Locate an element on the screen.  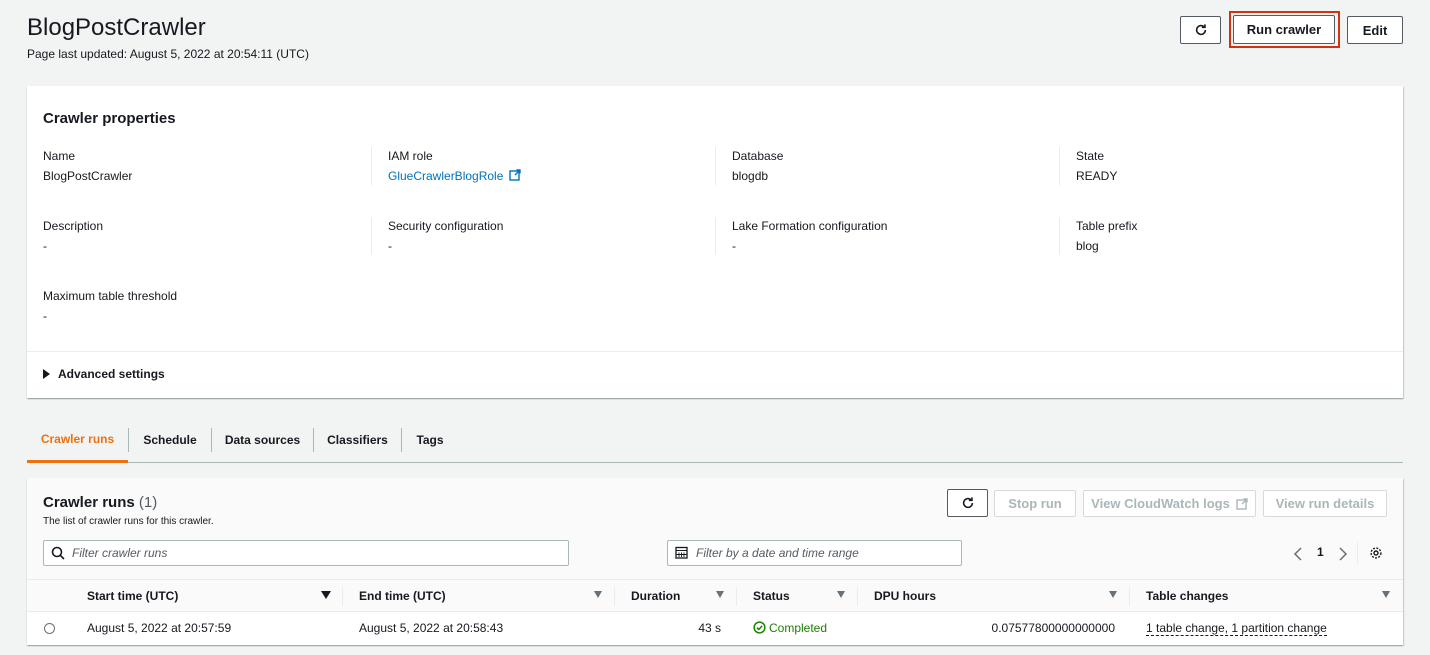
view-cloudwatch-logs-button: View CloudWatch logs is located at coordinates (1169, 503).